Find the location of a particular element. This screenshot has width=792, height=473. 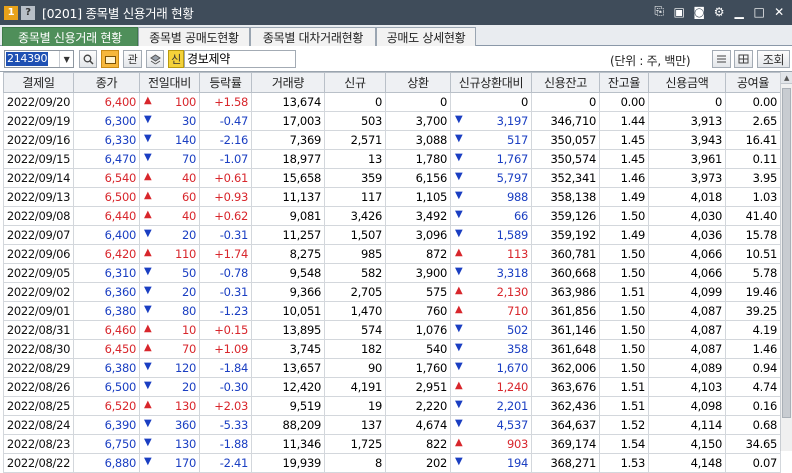

header-balance: 신용잔고 is located at coordinates (565, 82).